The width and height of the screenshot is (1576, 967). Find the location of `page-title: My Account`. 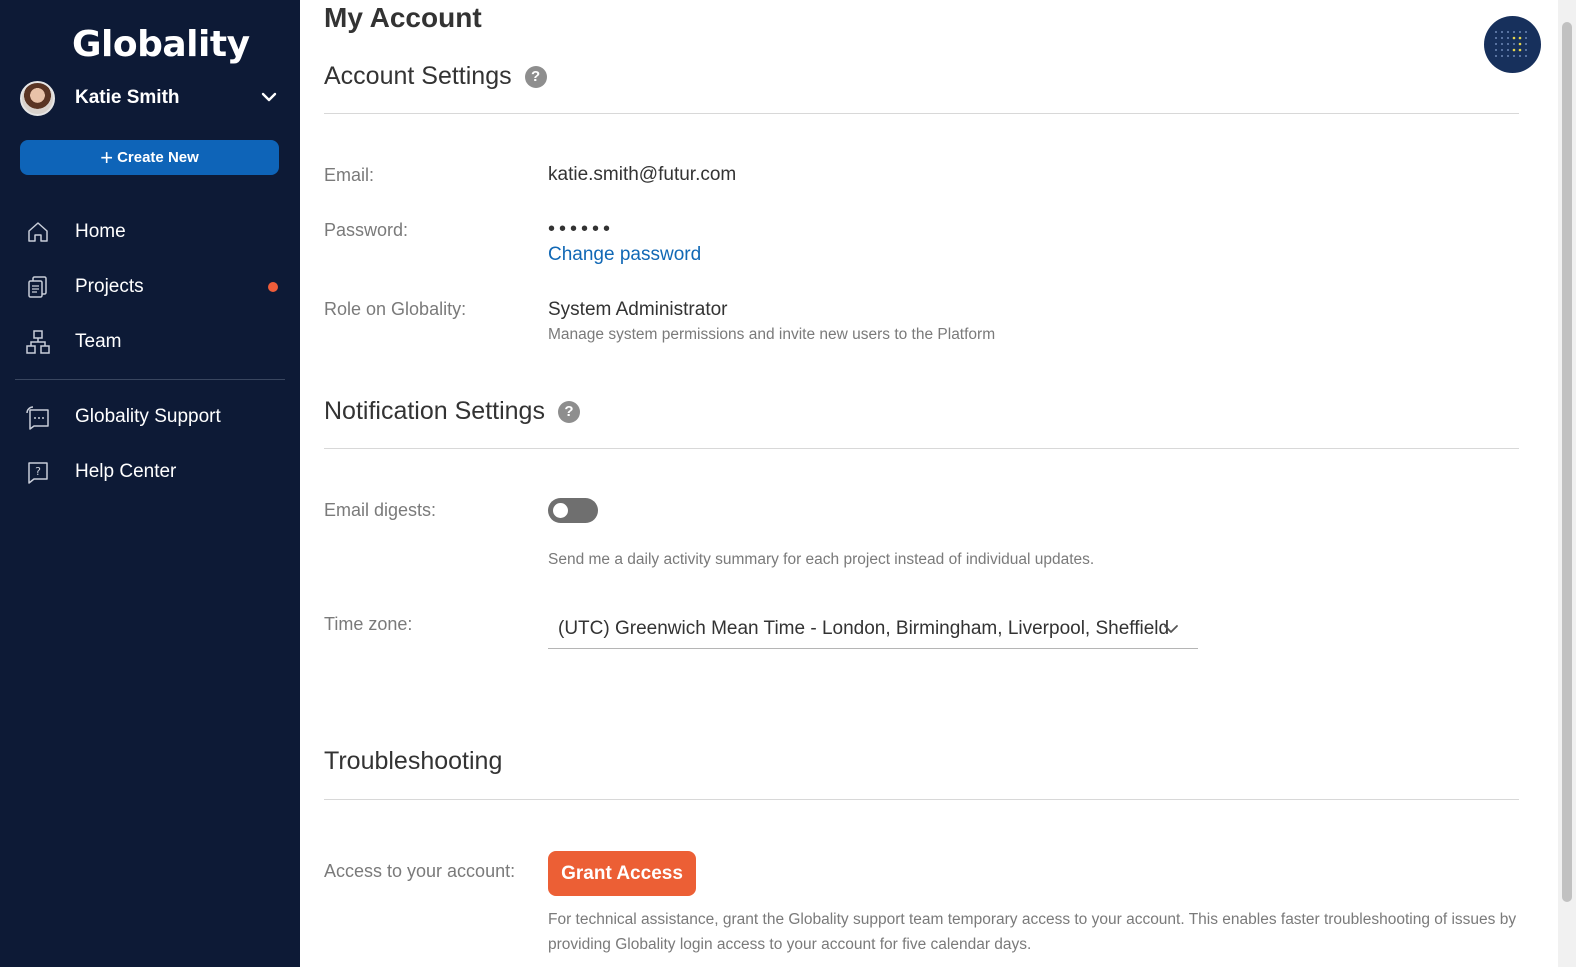

page-title: My Account is located at coordinates (403, 17).